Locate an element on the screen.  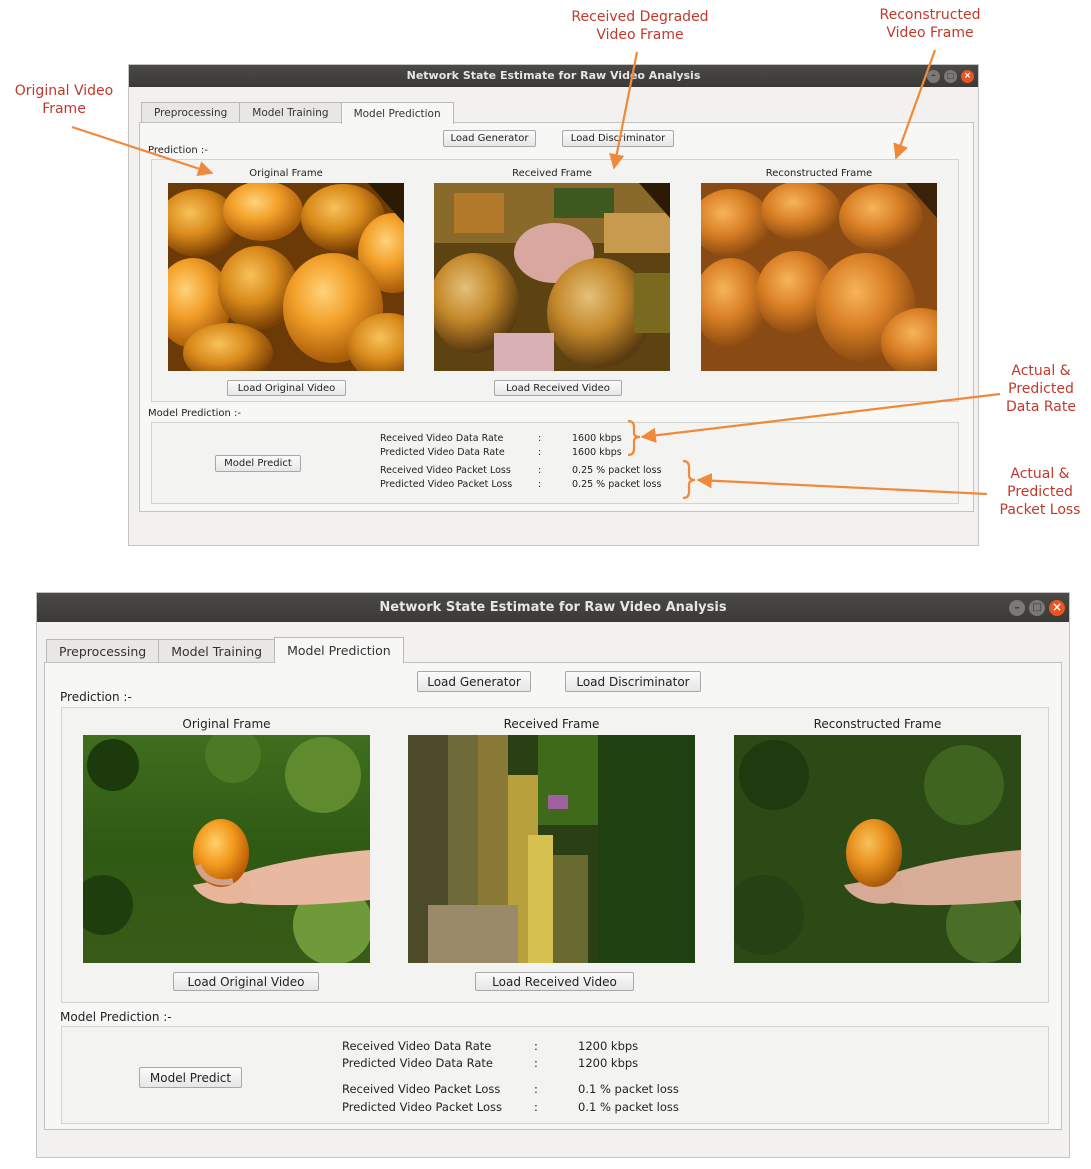
model-predict-button: Model Predict is located at coordinates (190, 1077).